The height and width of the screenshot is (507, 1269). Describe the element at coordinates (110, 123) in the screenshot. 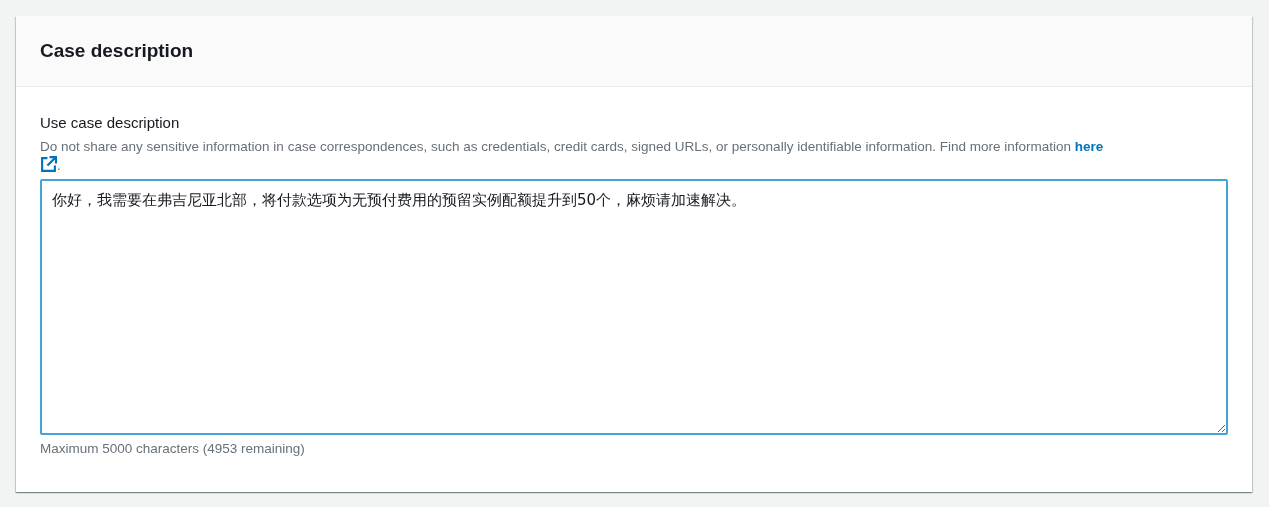

I see `field-label: Use case description` at that location.